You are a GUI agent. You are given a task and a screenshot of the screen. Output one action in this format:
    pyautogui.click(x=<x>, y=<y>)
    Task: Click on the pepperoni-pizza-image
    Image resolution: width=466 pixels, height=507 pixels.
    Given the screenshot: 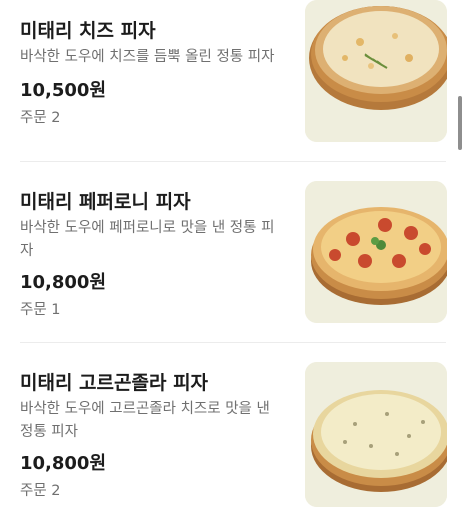 What is the action you would take?
    pyautogui.click(x=376, y=252)
    